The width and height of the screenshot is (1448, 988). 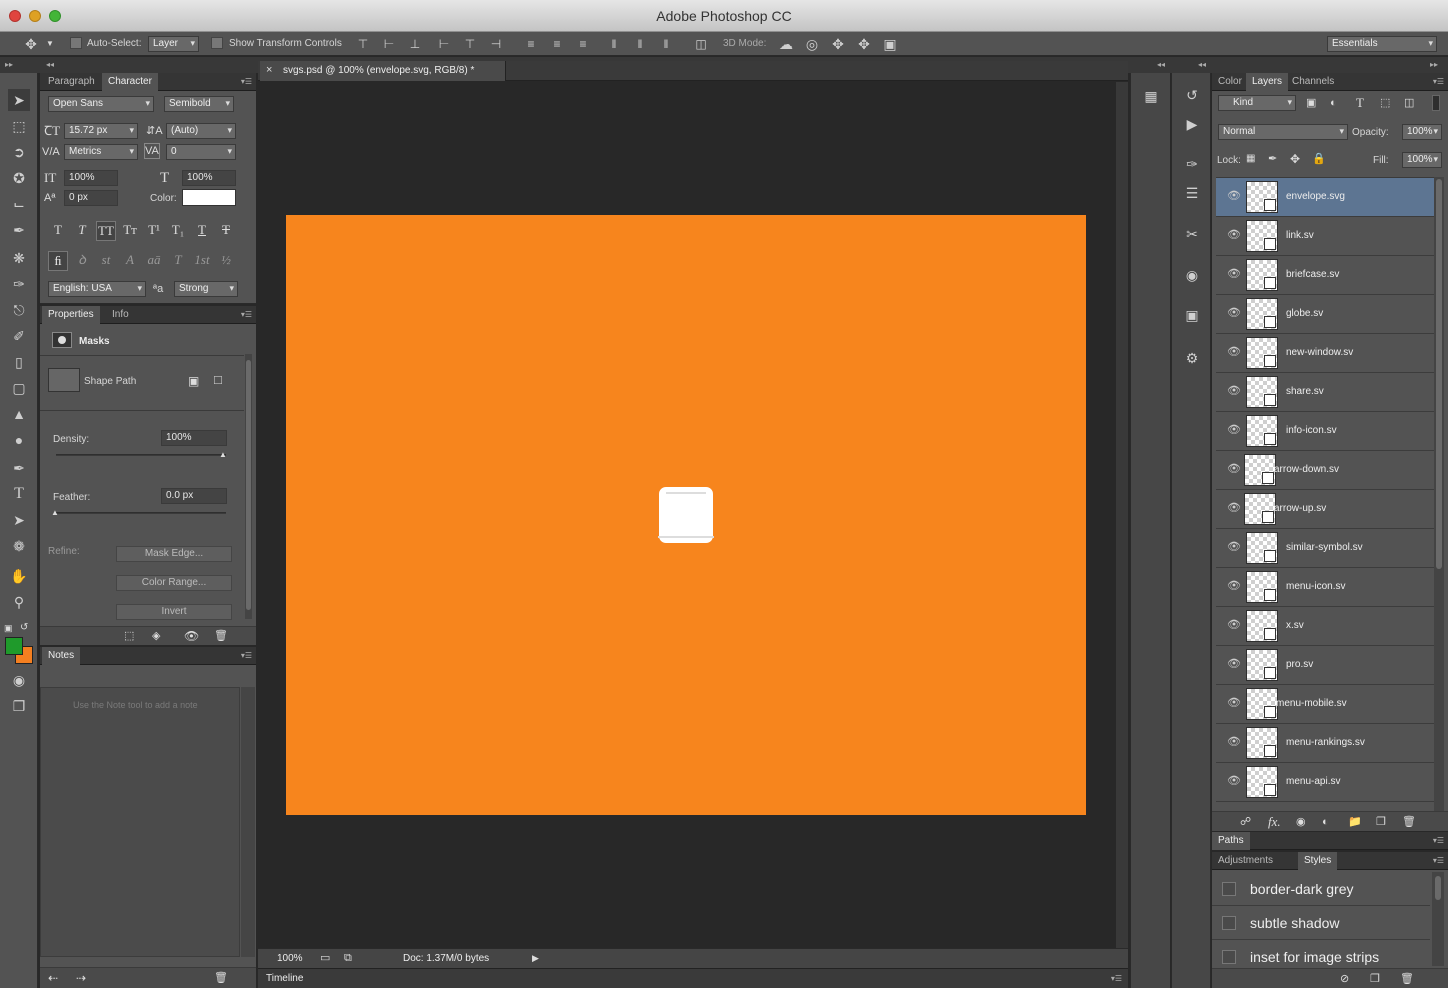 What do you see at coordinates (19, 388) in the screenshot?
I see `gradient-tool-icon: ▢` at bounding box center [19, 388].